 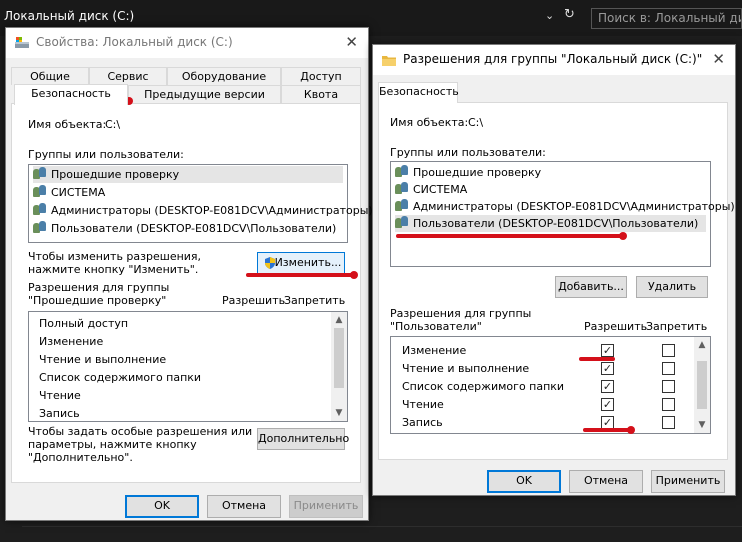 I want to click on tab-label: Квота, so click(x=321, y=94).